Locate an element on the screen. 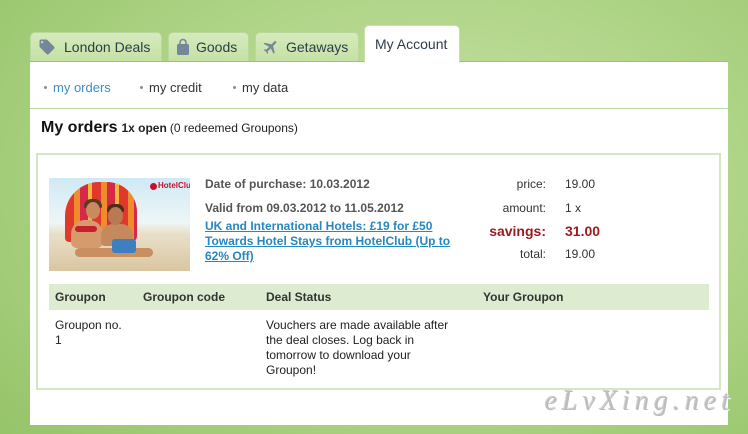  divider is located at coordinates (379, 108).